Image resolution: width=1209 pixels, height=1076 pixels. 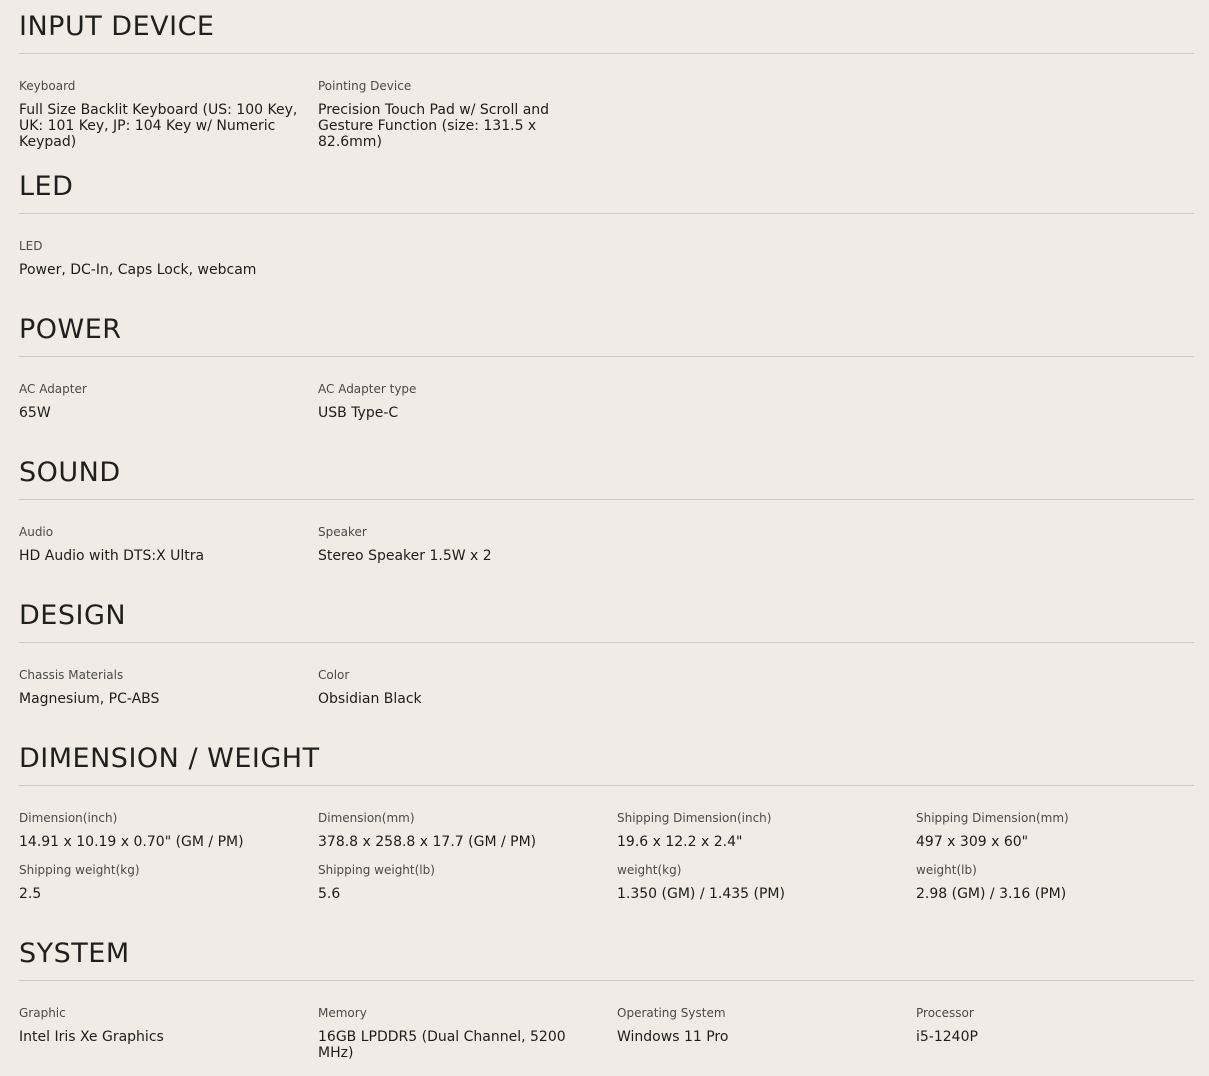 I want to click on spec-speaker: Speaker Stereo Speaker 1.5W x 2, so click(x=458, y=544).